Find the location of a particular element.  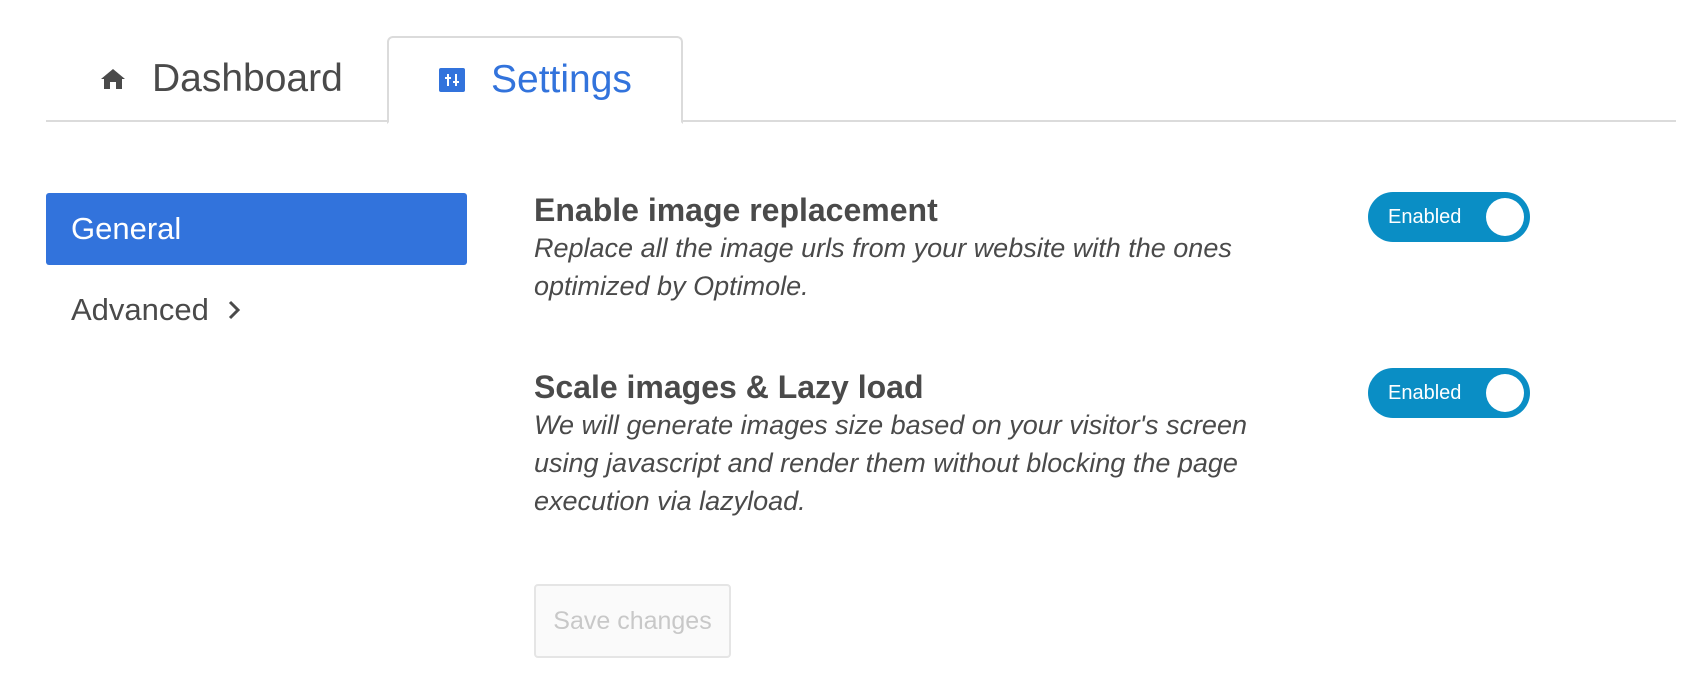

sliders-icon is located at coordinates (452, 80).